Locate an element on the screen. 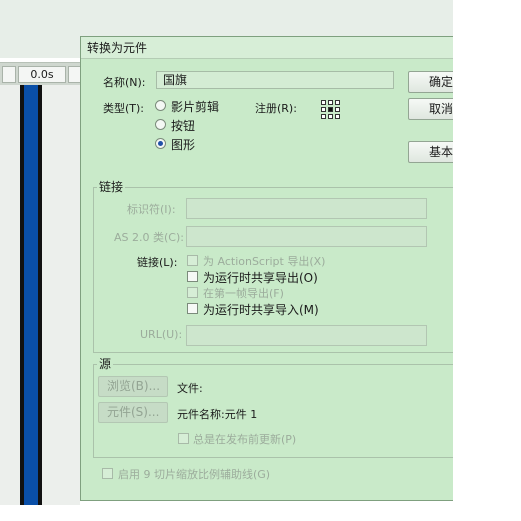  timeline-time: 0.0s is located at coordinates (42, 74).